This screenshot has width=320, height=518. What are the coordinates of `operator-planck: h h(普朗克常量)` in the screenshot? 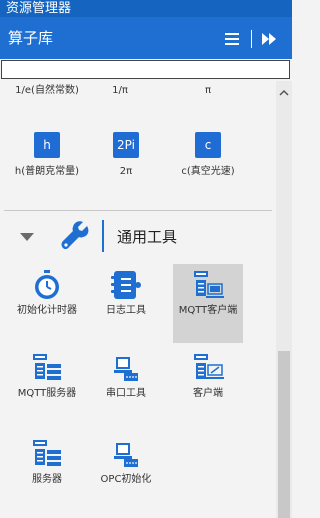 It's located at (47, 154).